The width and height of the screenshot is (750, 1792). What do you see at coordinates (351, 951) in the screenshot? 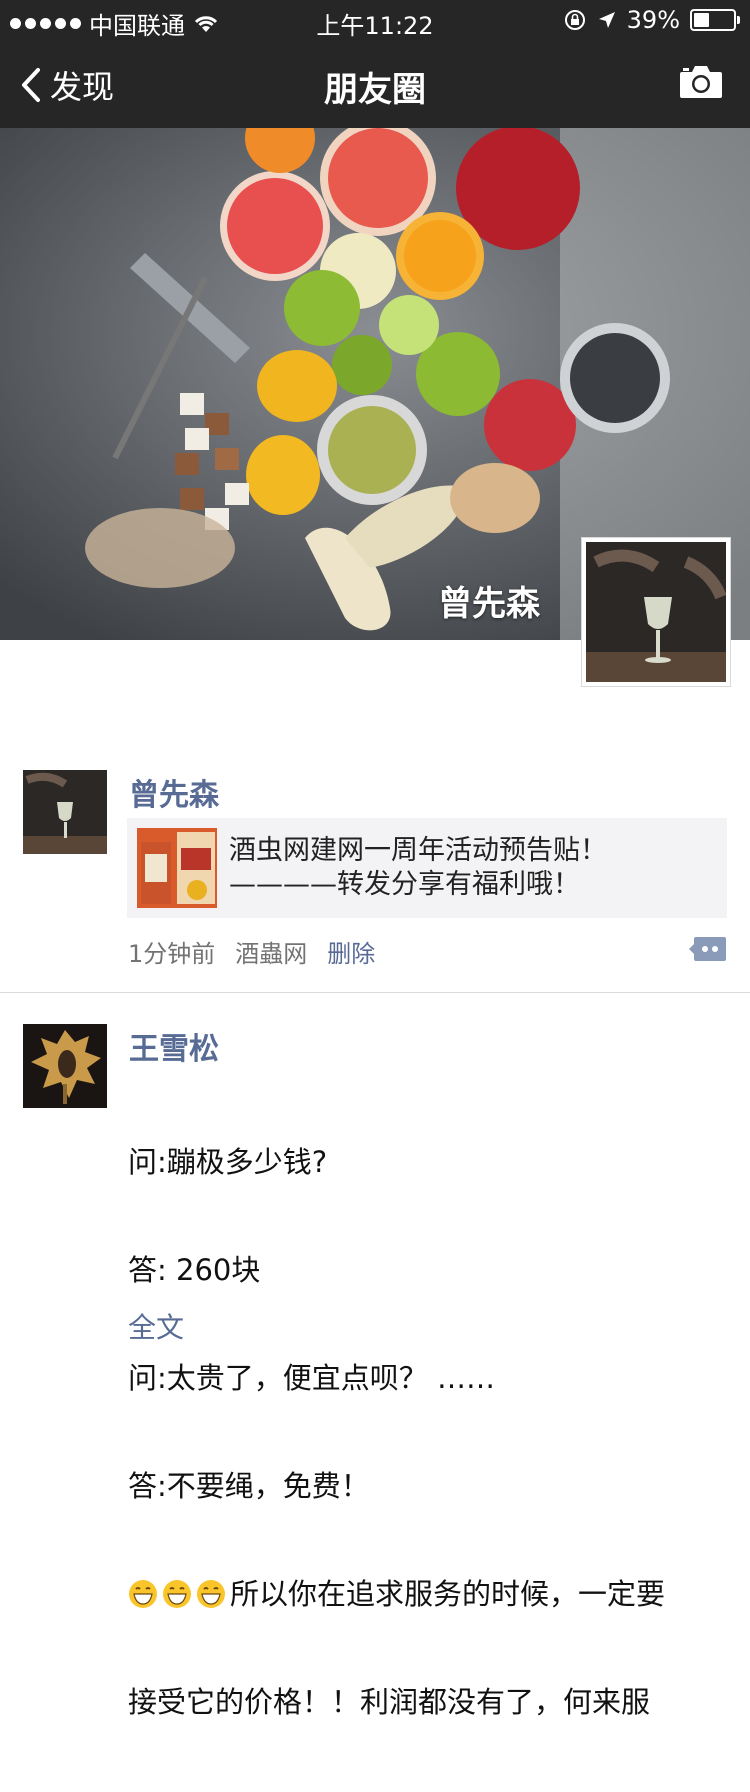
I see `delete-button: 删除` at bounding box center [351, 951].